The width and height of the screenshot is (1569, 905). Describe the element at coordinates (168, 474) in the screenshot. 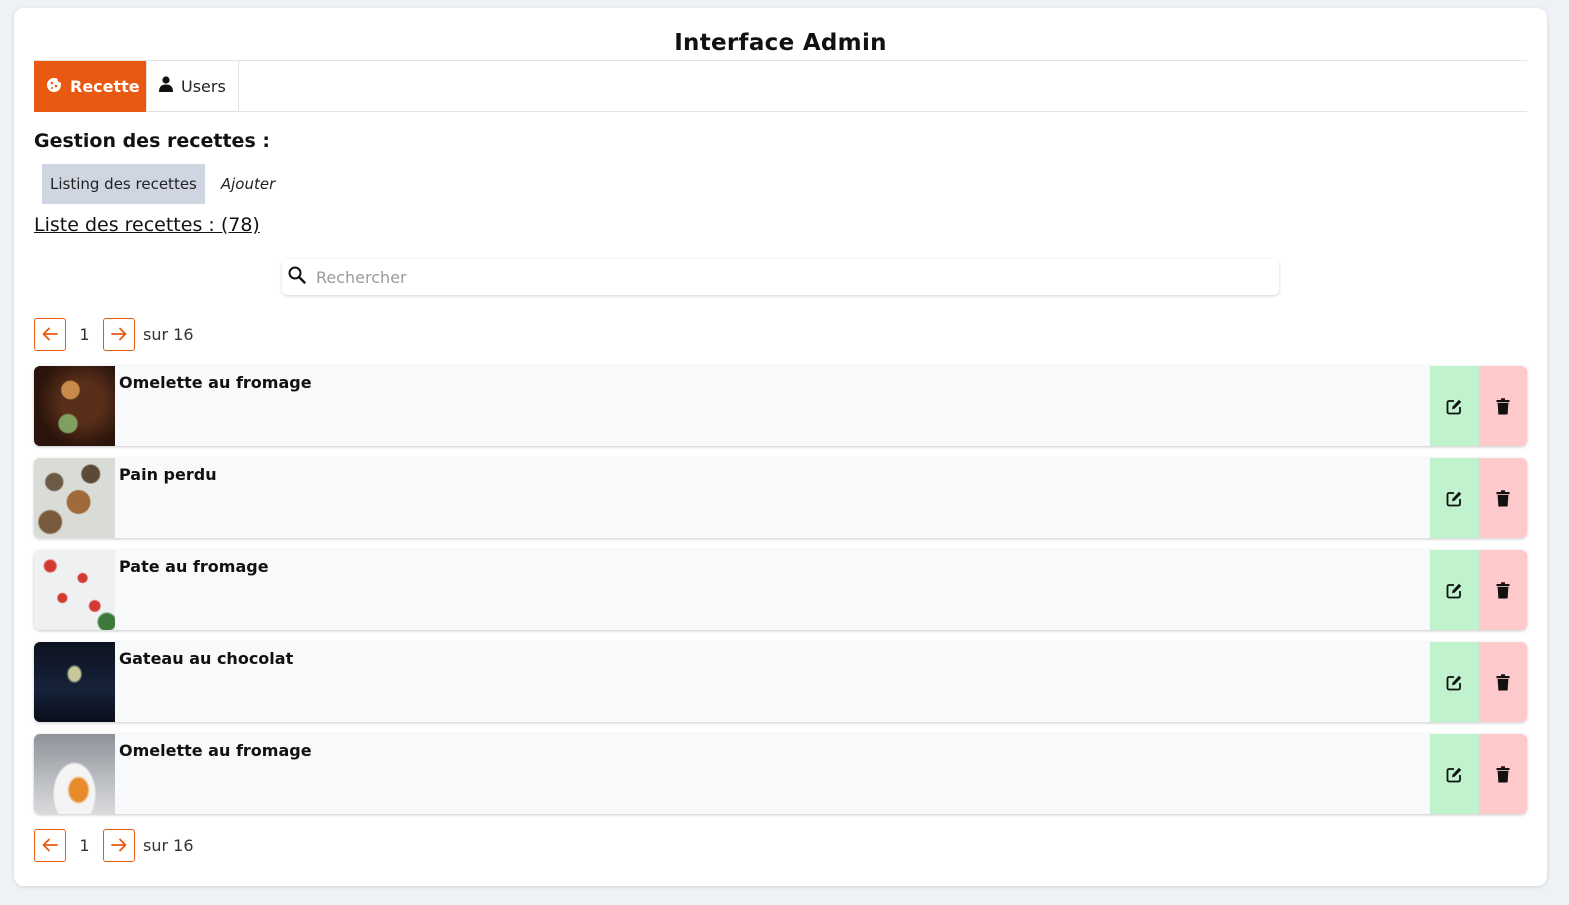

I see `recipe-name: Pain perdu` at that location.